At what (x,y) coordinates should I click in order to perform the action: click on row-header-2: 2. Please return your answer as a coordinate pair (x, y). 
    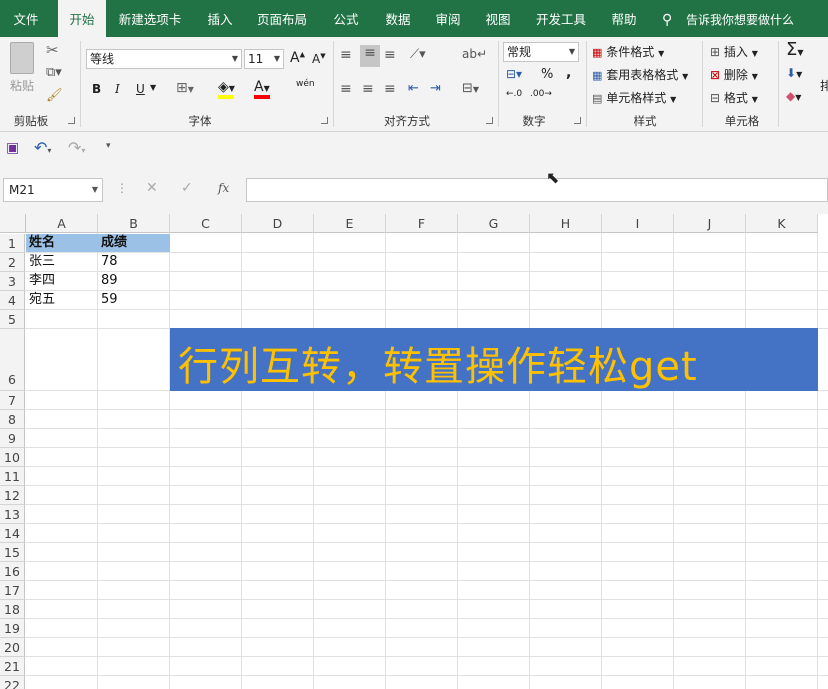
    Looking at the image, I should click on (12, 262).